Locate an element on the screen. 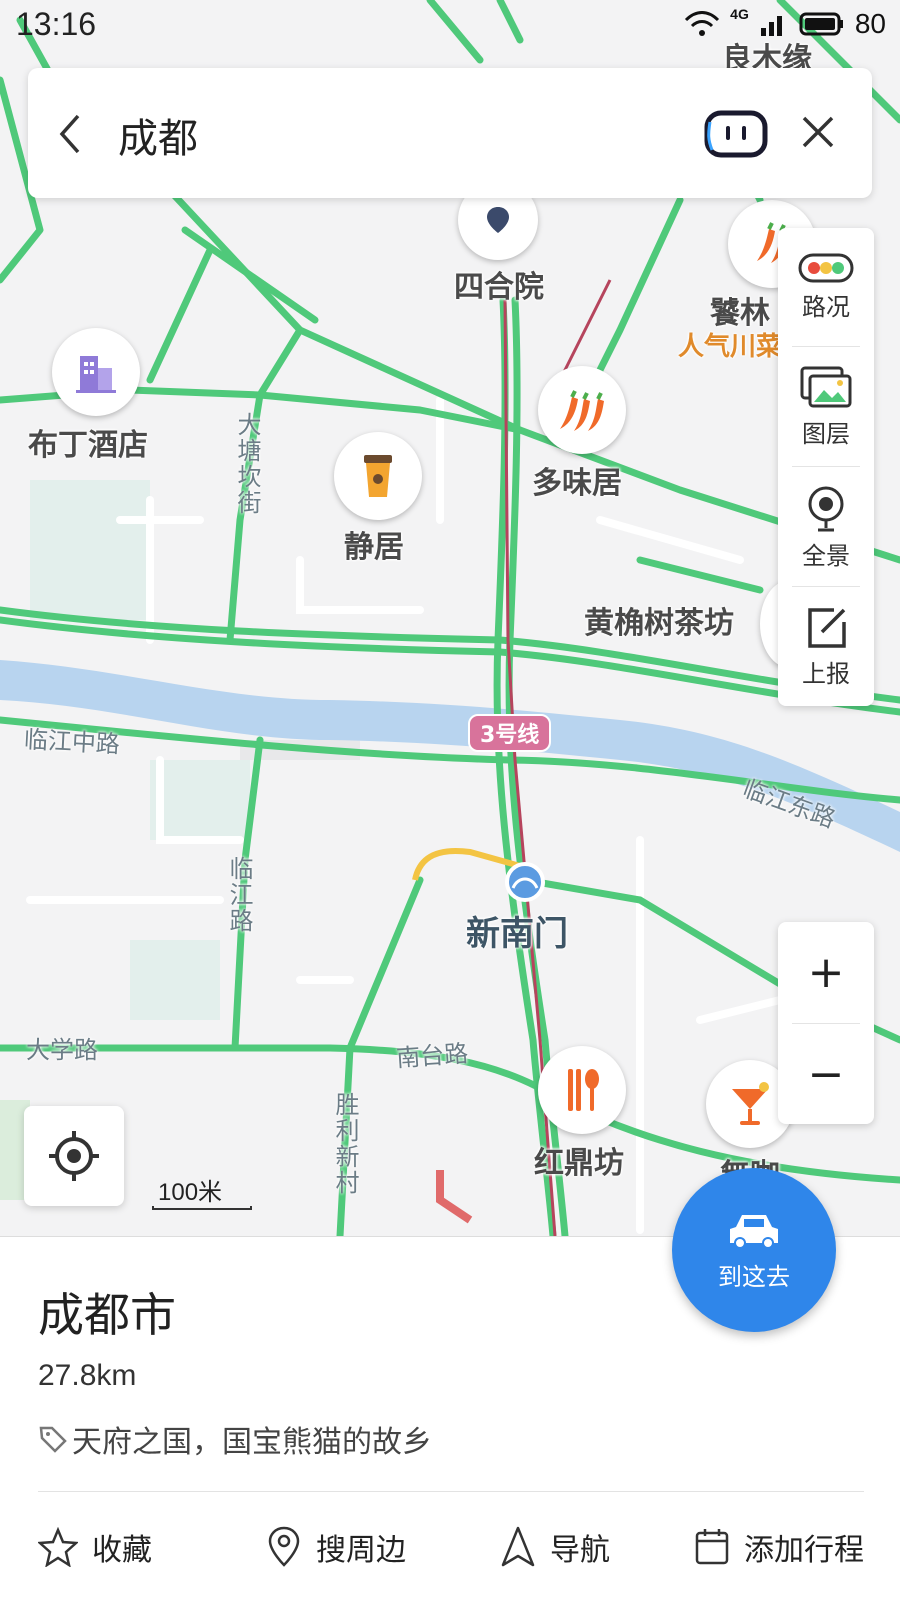 The height and width of the screenshot is (1601, 900). star-icon is located at coordinates (58, 1547).